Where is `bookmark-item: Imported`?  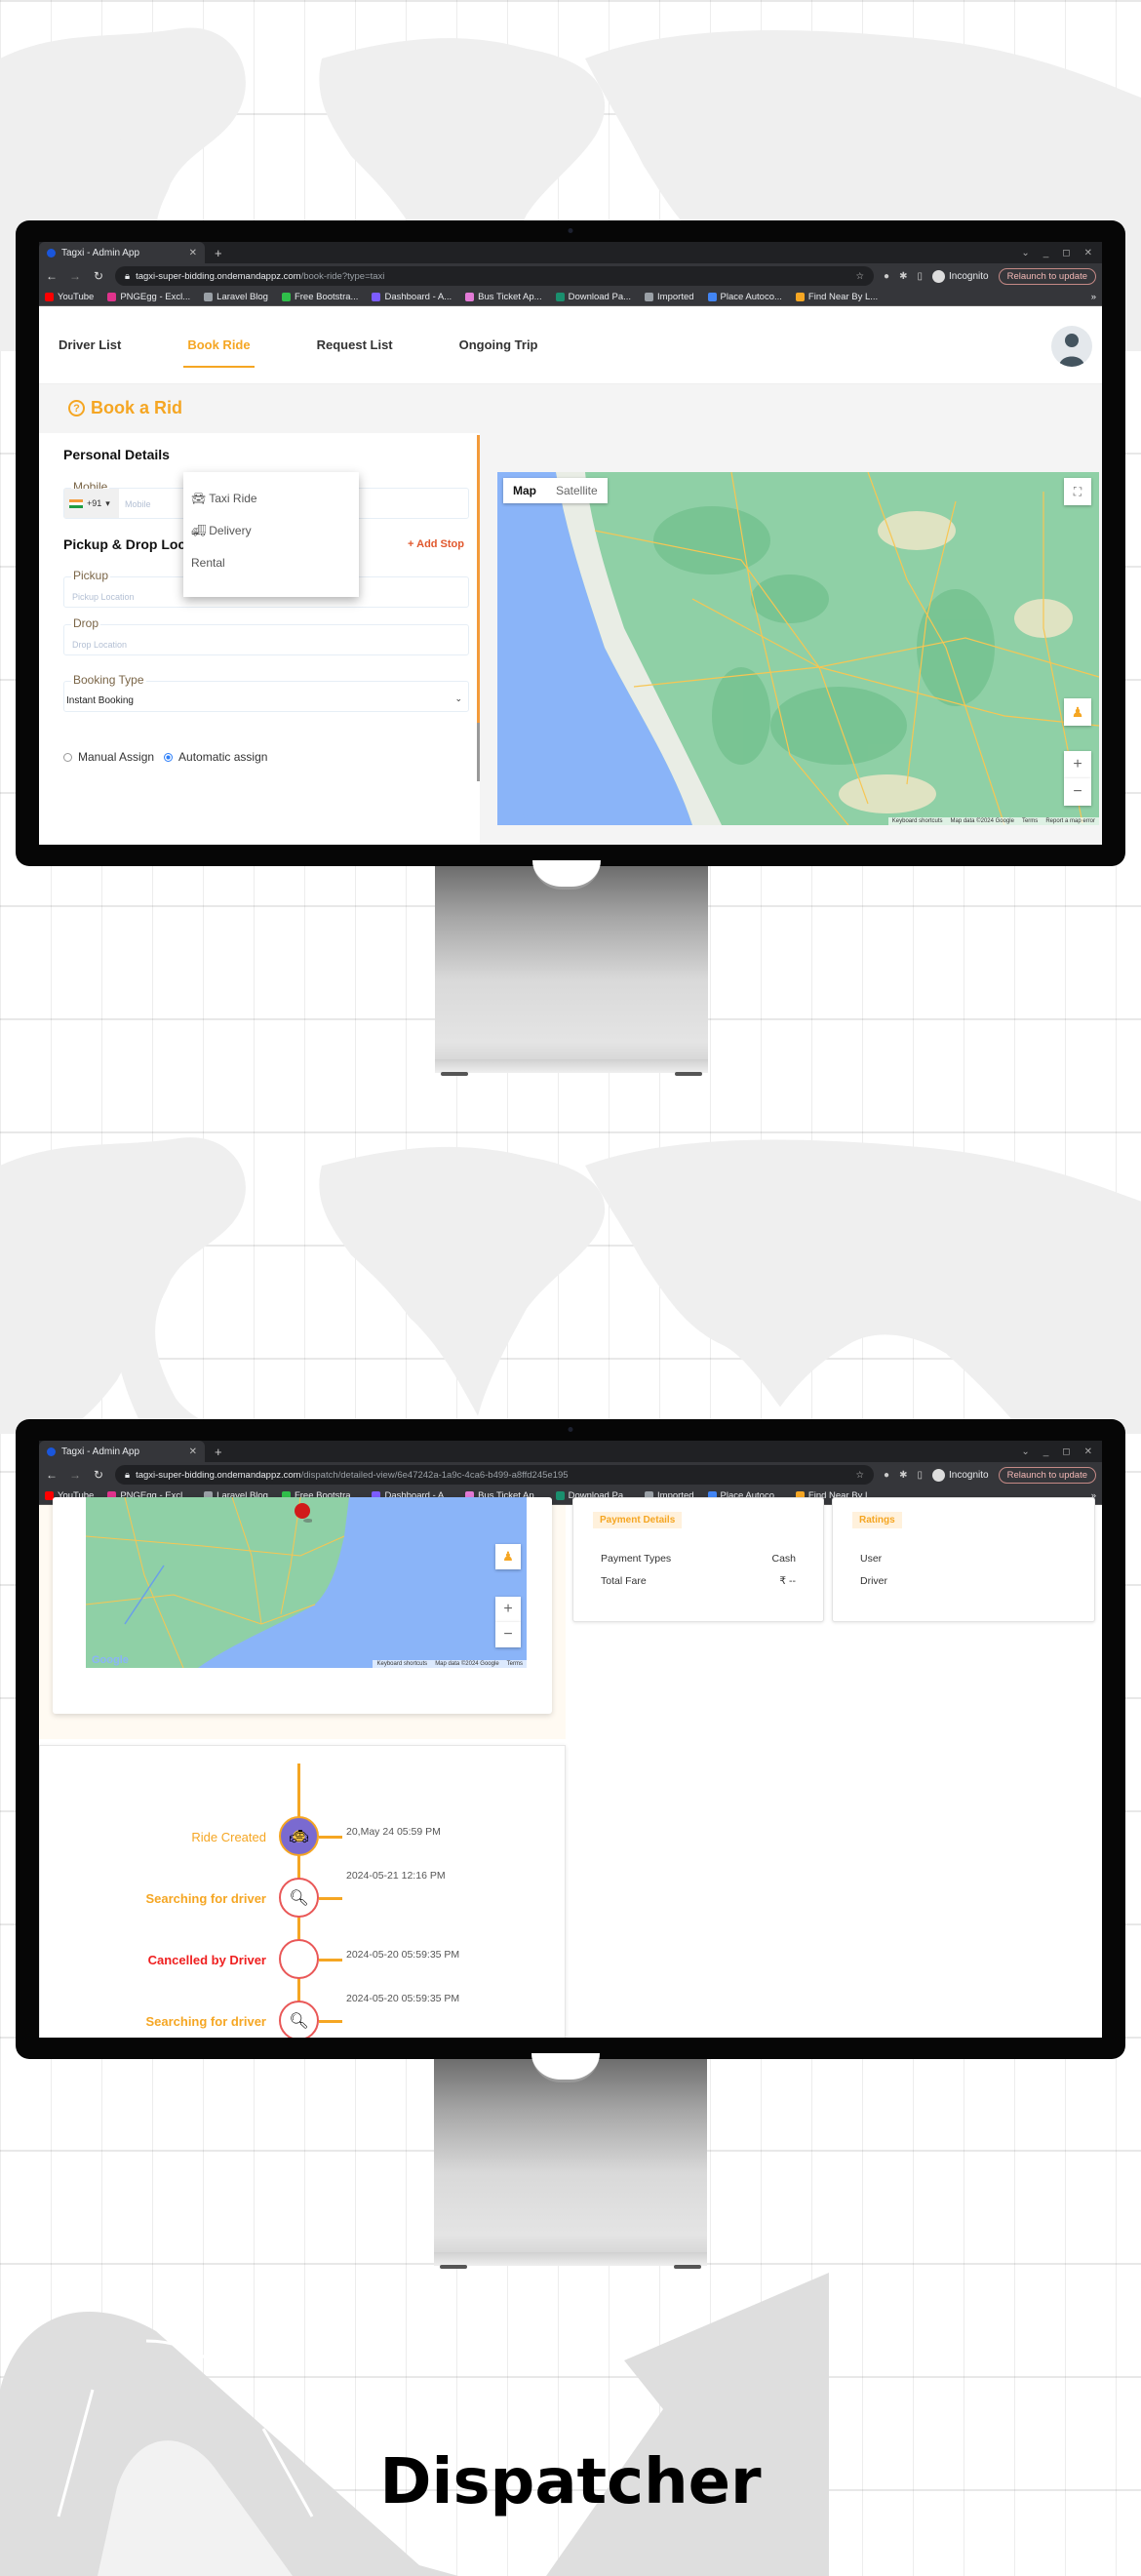 bookmark-item: Imported is located at coordinates (669, 297).